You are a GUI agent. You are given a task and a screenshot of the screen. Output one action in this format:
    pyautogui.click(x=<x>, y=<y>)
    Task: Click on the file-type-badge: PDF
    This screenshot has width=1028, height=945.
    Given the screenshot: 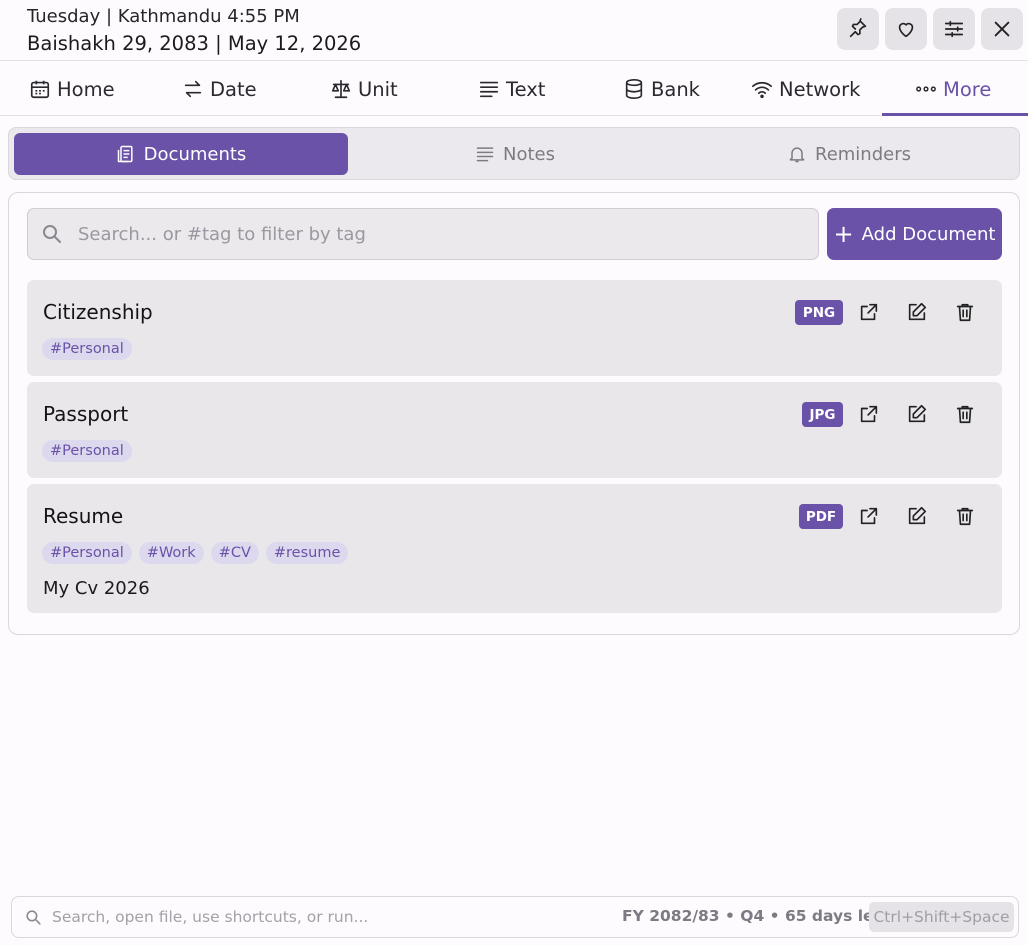 What is the action you would take?
    pyautogui.click(x=821, y=516)
    